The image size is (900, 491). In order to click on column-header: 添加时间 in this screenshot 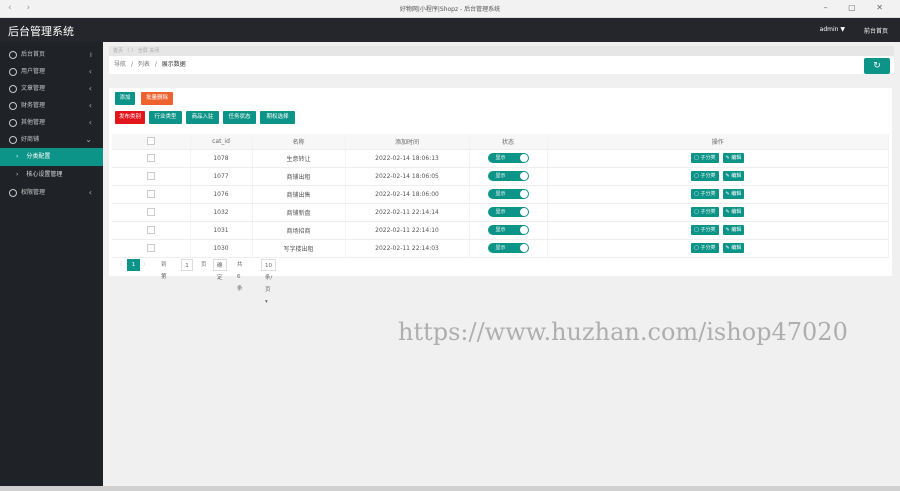, I will do `click(407, 142)`.